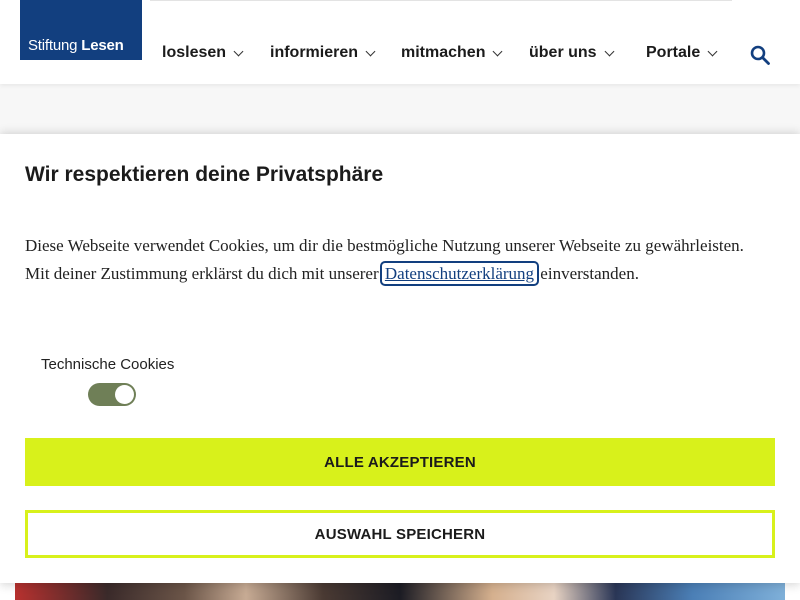 The width and height of the screenshot is (800, 600). Describe the element at coordinates (400, 534) in the screenshot. I see `save-selection-button: AUSWAHL SPEICHERN` at that location.